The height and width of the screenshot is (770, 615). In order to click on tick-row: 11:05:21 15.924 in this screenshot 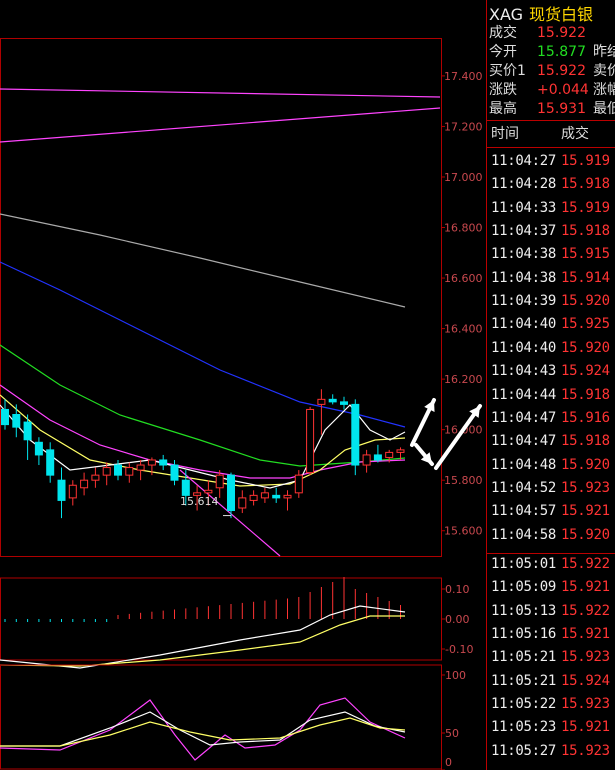, I will do `click(550, 681)`.